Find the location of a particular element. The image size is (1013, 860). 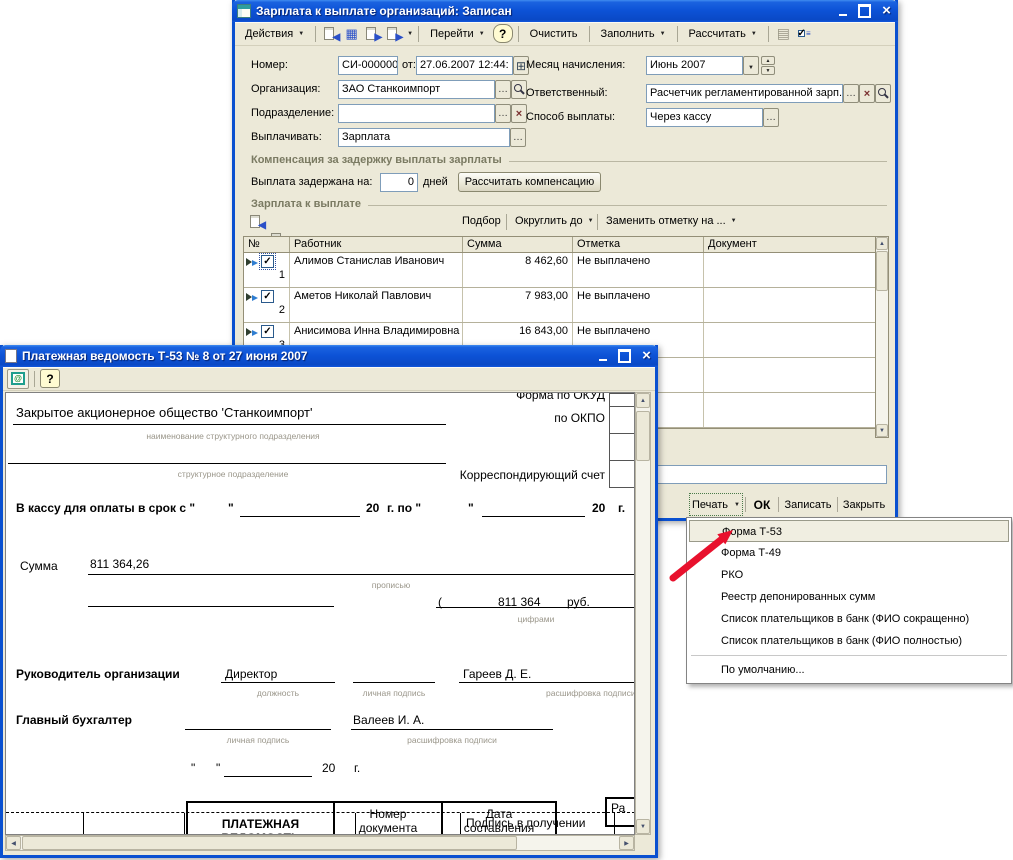

date-input: 27.06.2007 12:44: is located at coordinates (464, 65).